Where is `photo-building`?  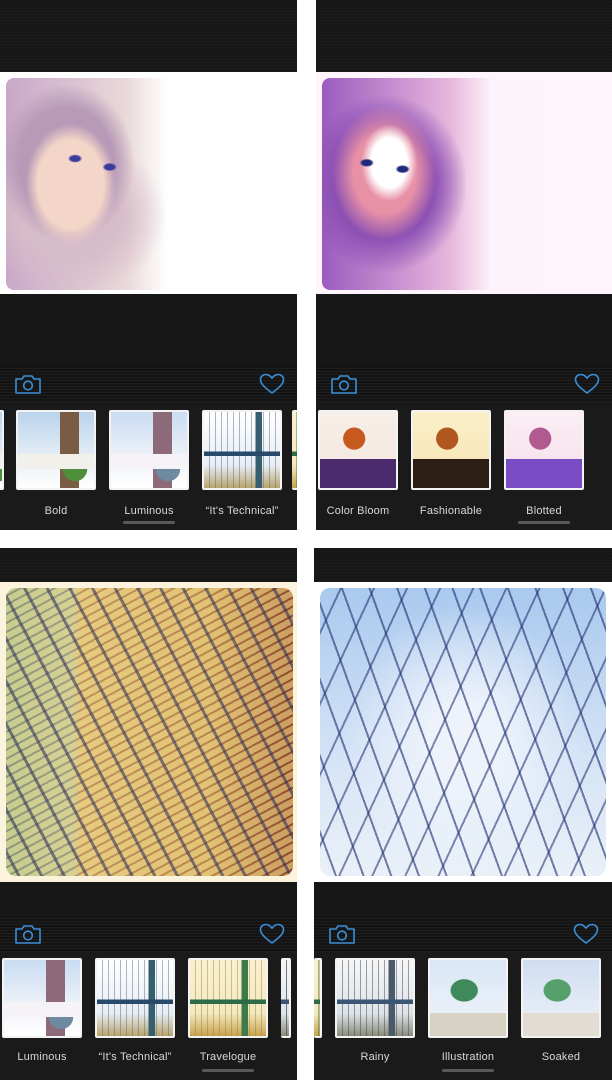
photo-building is located at coordinates (149, 732).